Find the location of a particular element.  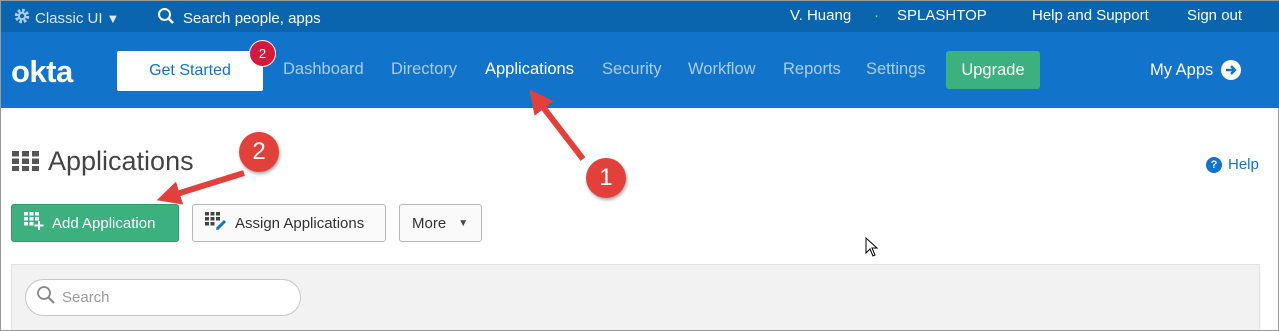

app-search-input is located at coordinates (172, 297).